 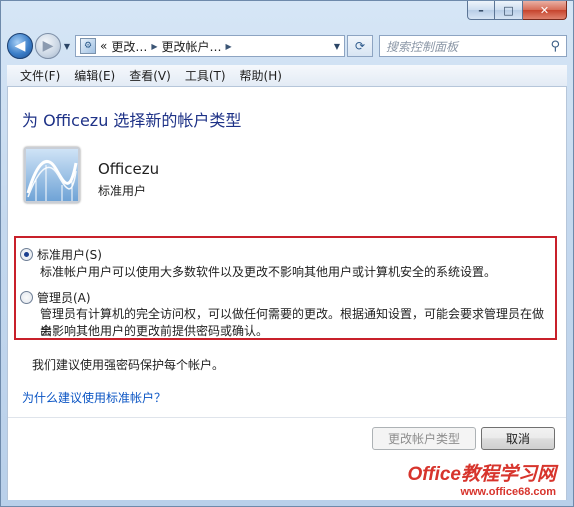 I want to click on account-role: 标准用户, so click(x=122, y=191).